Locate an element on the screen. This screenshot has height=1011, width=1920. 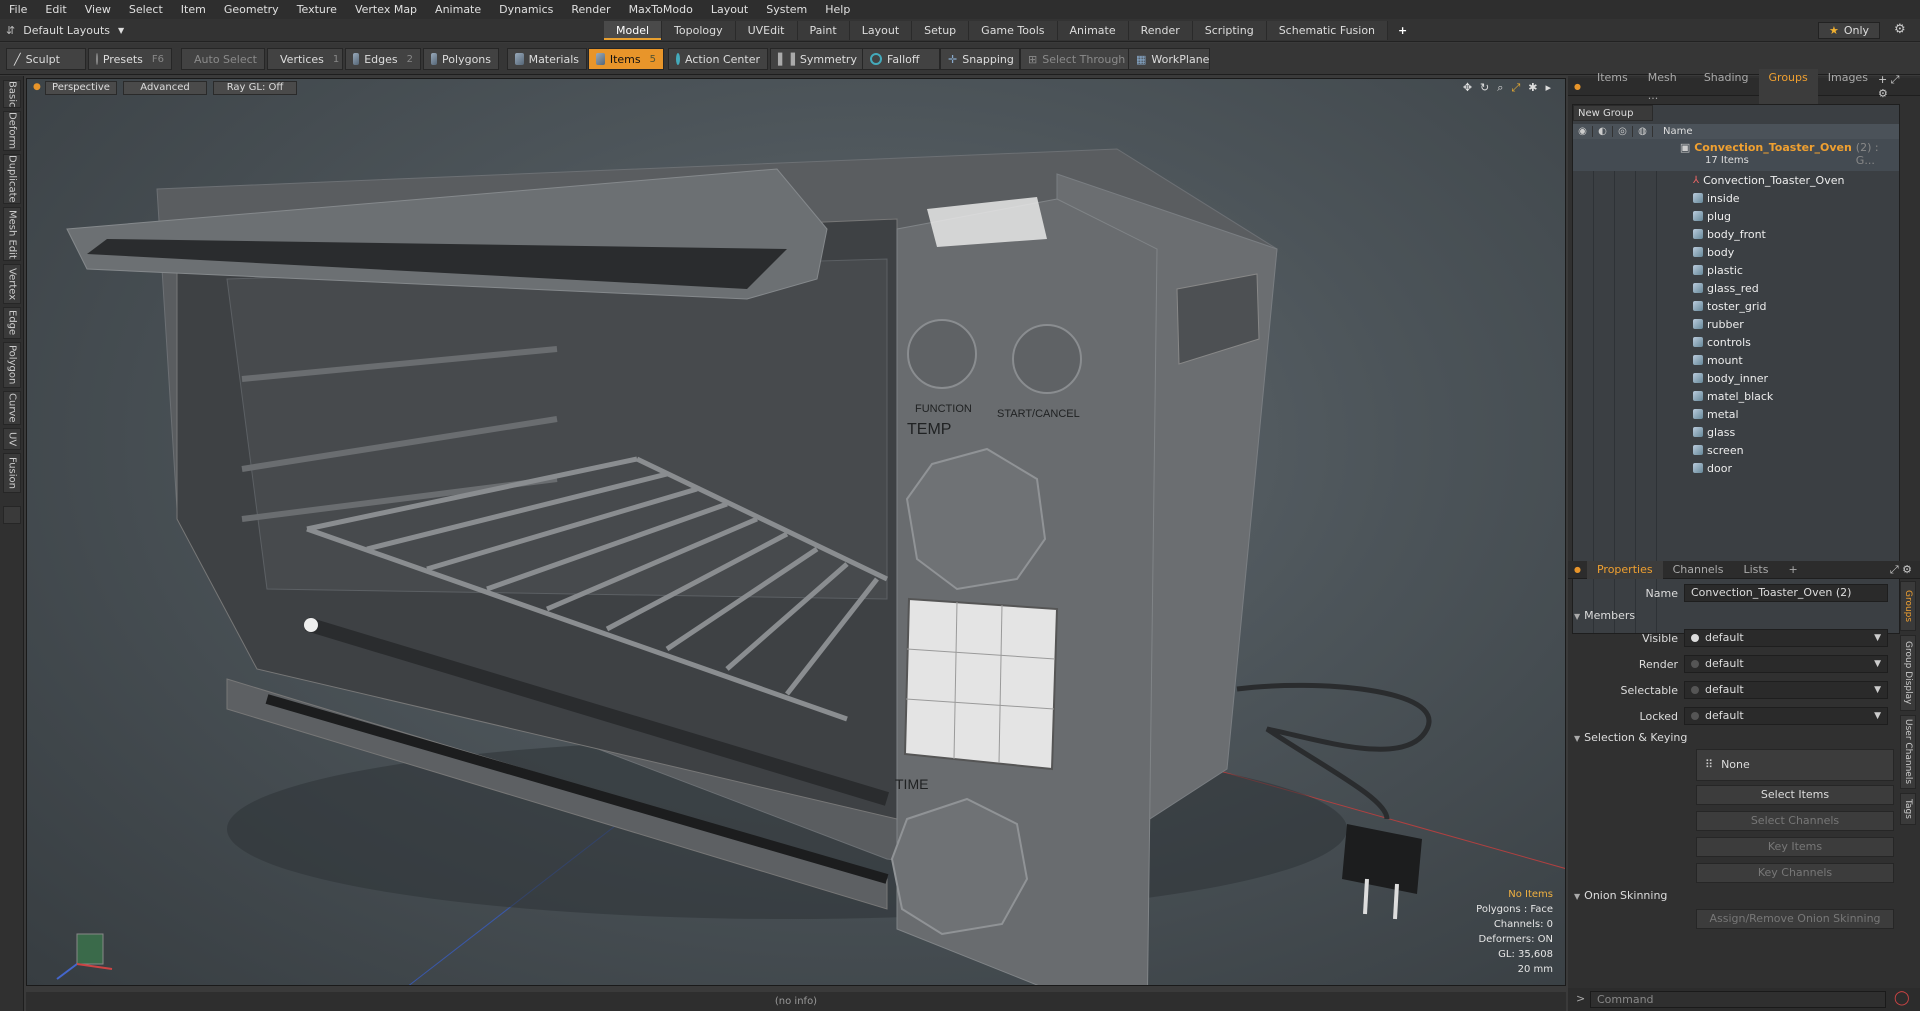
list-item: mount is located at coordinates (1736, 360).